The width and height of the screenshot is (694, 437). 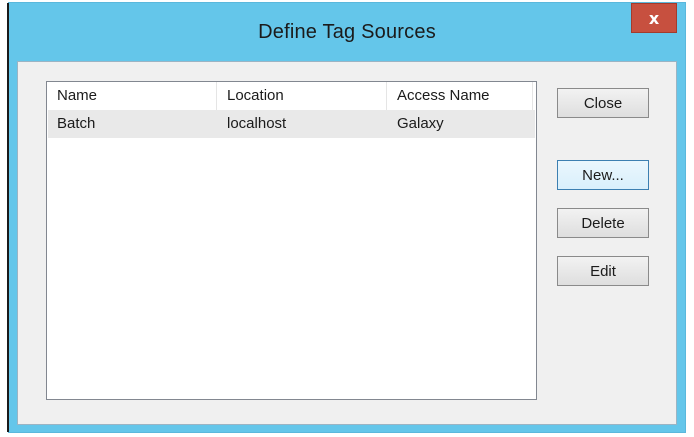 I want to click on title-bar: Define Tag Sources x, so click(x=347, y=32).